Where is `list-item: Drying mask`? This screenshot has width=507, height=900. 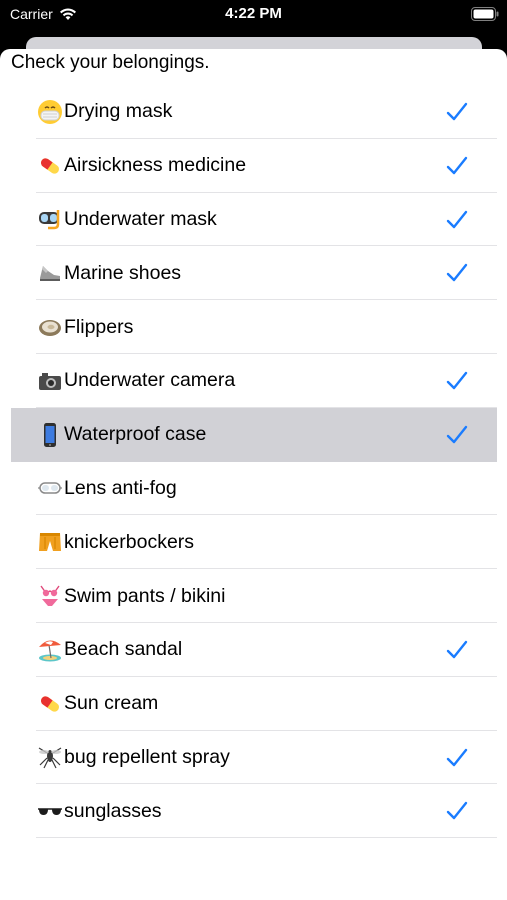 list-item: Drying mask is located at coordinates (253, 112).